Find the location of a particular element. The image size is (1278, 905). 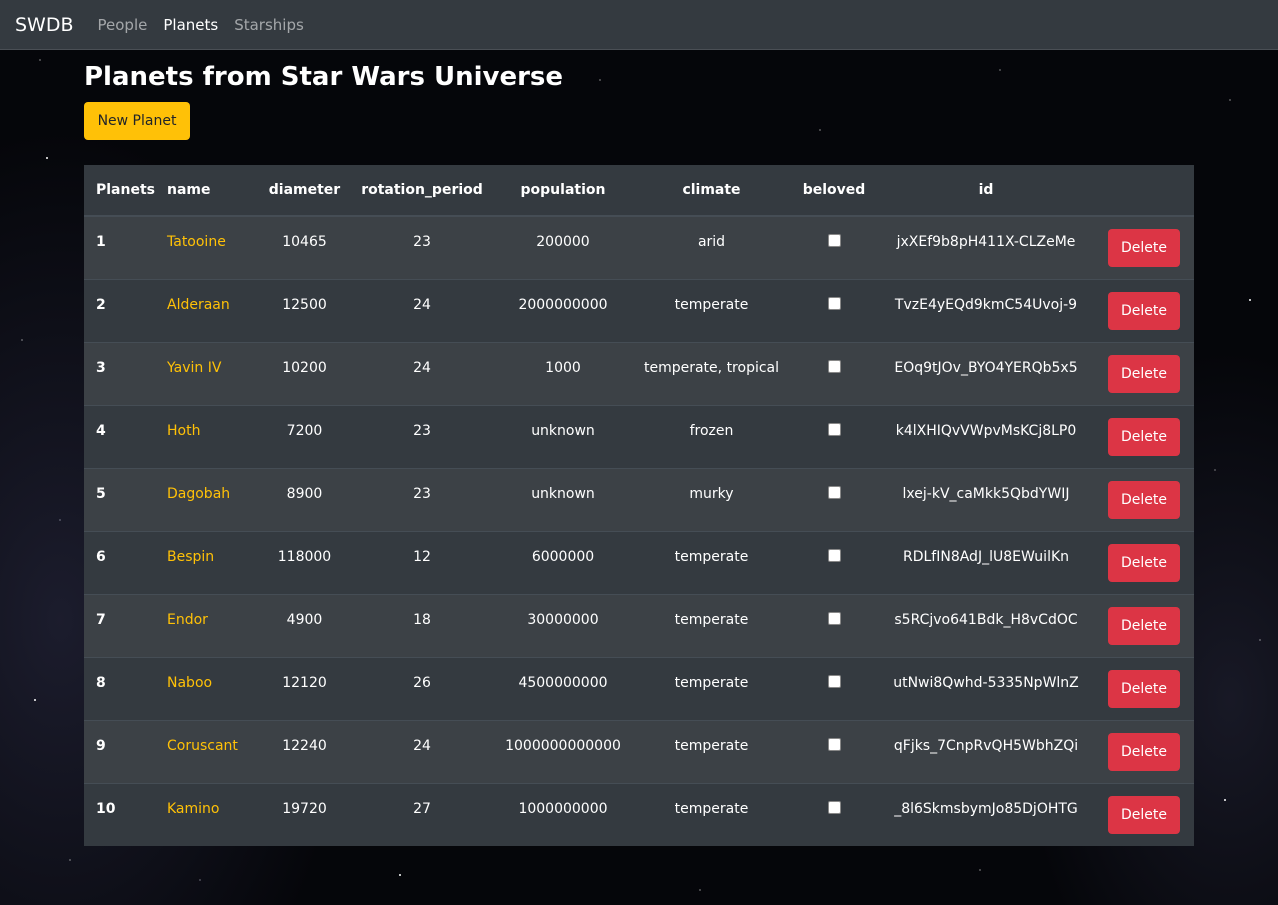

population-value: 1000 is located at coordinates (563, 368).